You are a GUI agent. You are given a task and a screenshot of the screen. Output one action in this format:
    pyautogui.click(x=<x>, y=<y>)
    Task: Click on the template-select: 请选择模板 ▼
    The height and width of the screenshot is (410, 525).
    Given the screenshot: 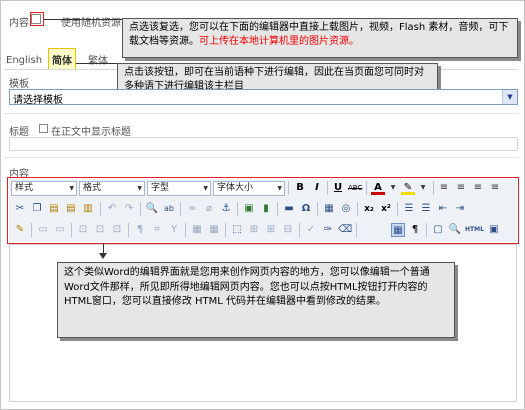 What is the action you would take?
    pyautogui.click(x=263, y=97)
    